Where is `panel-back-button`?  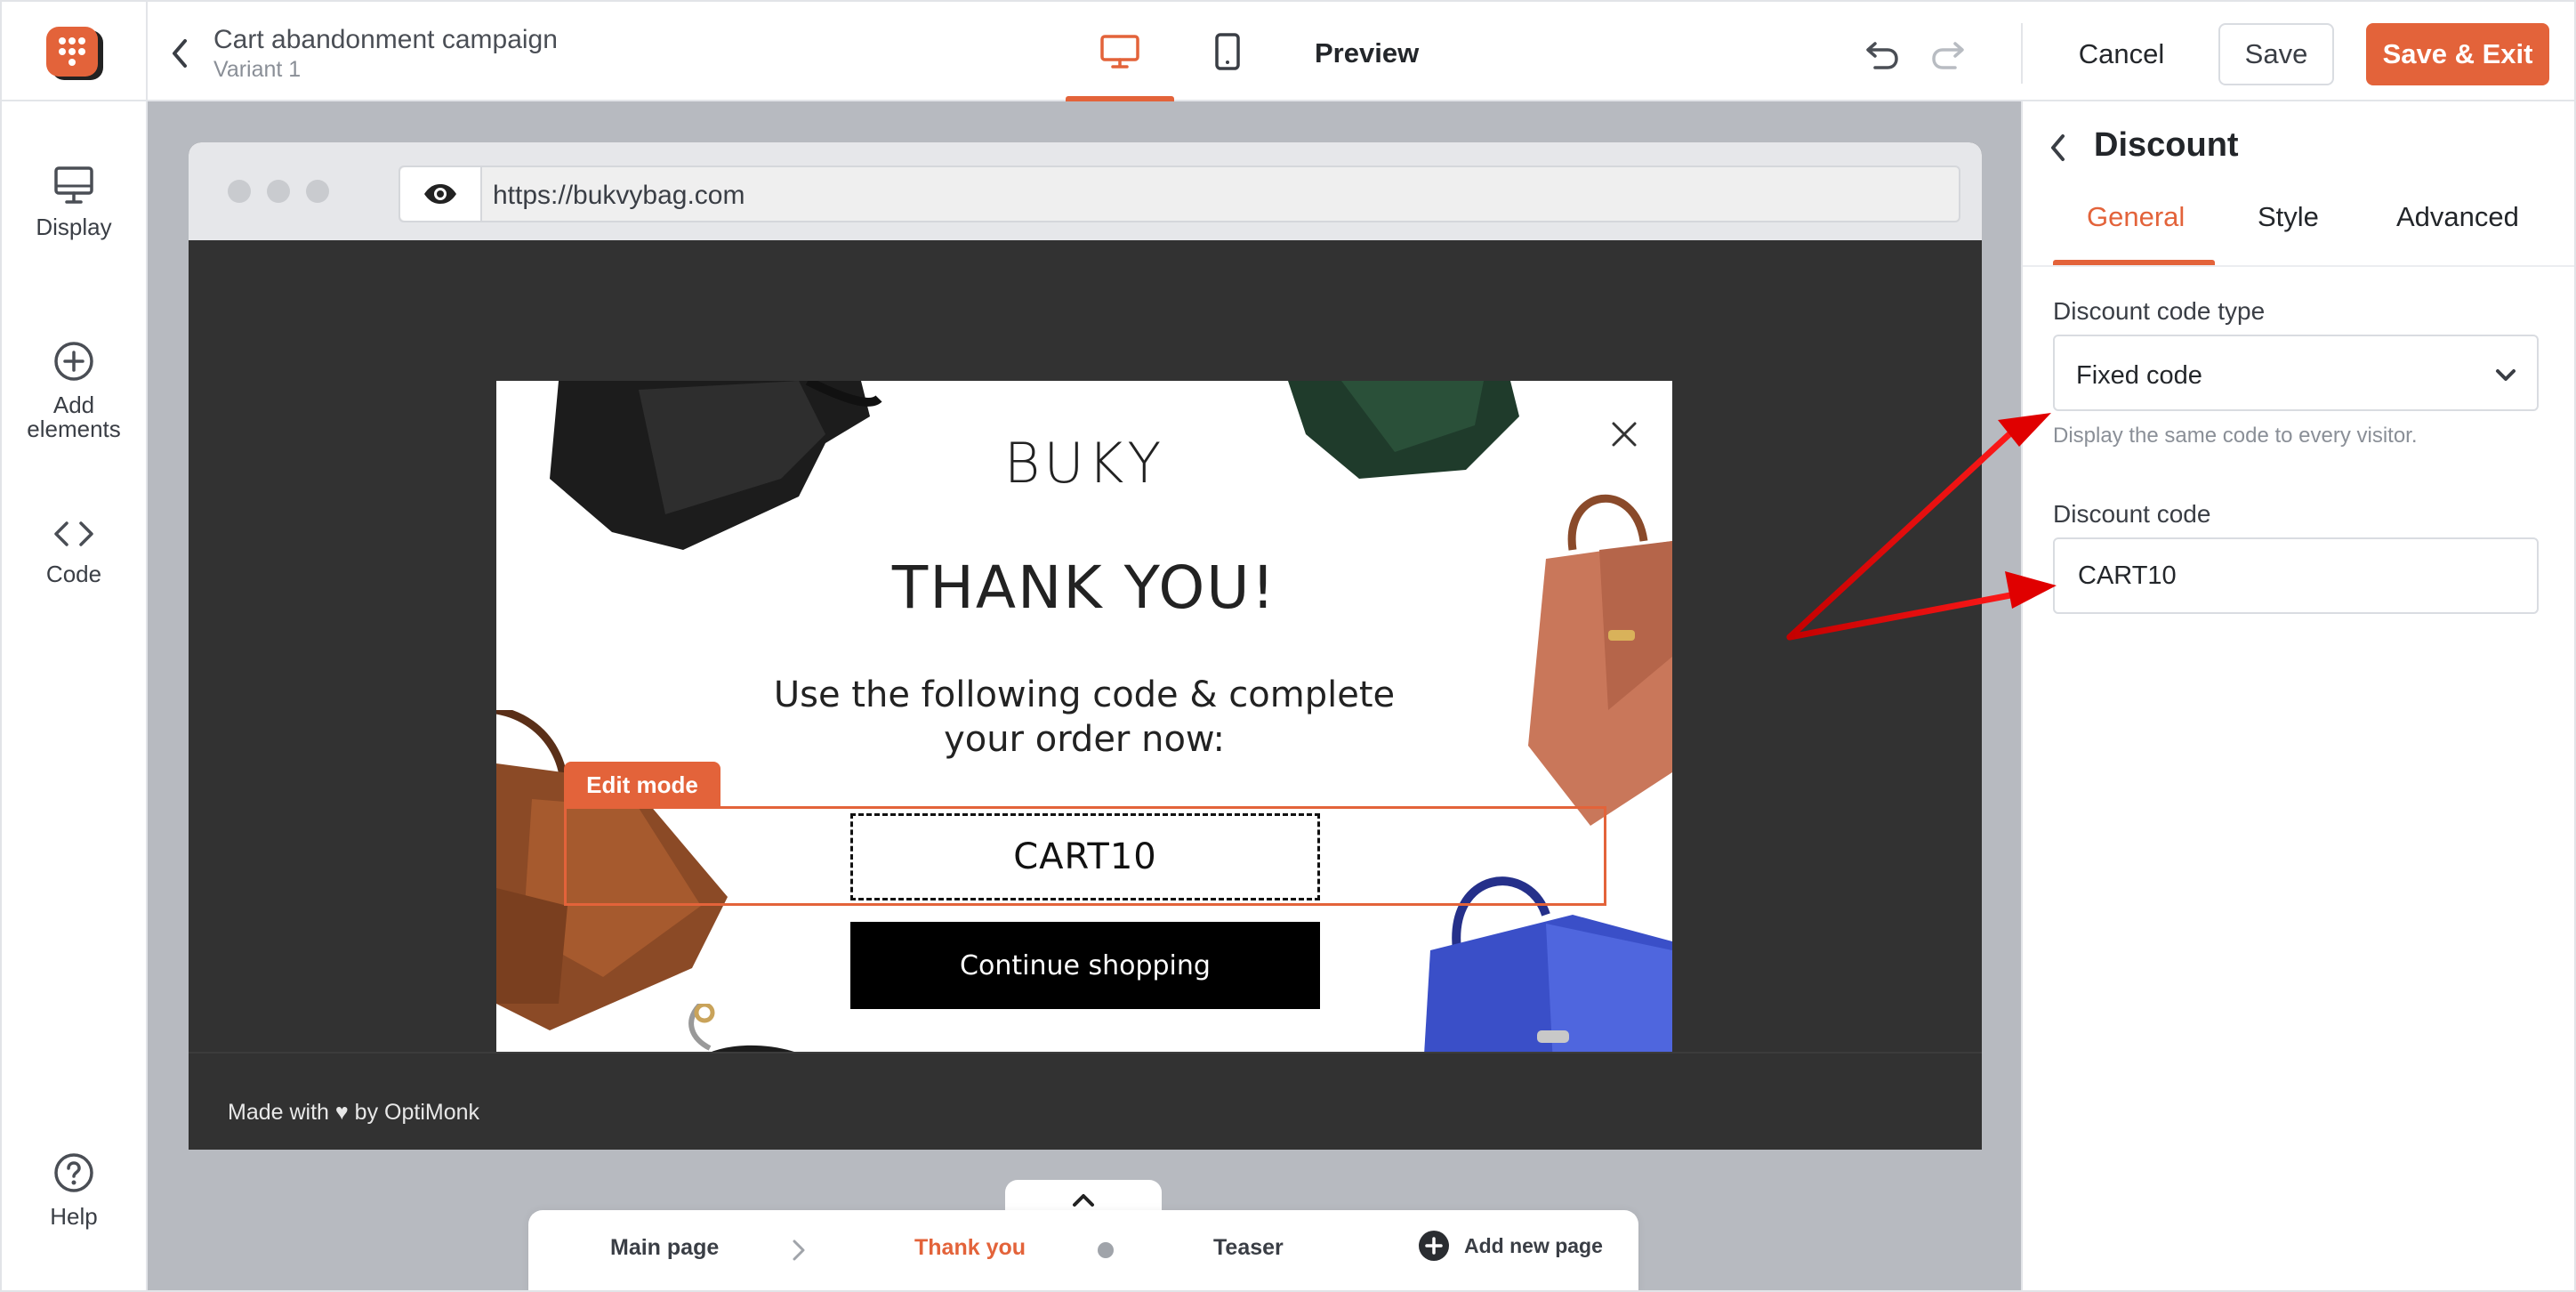 panel-back-button is located at coordinates (2058, 148).